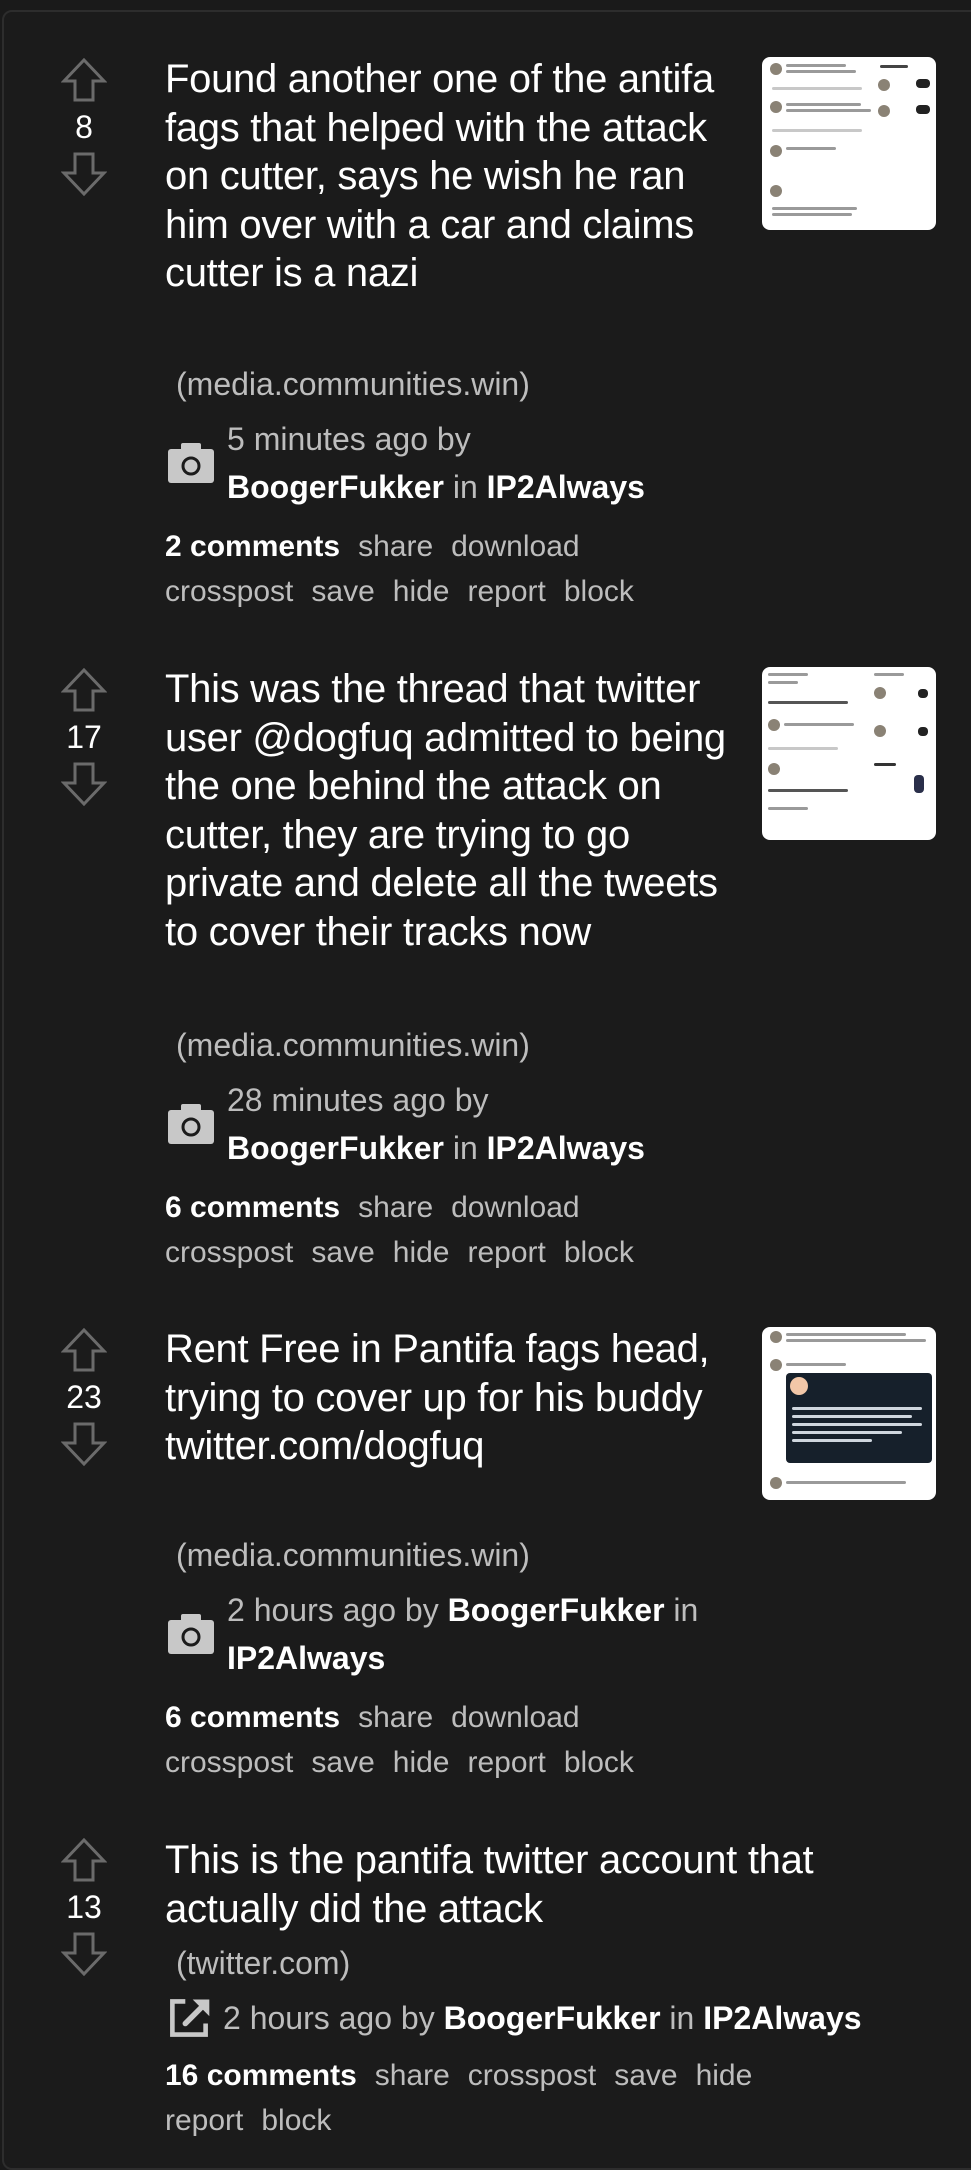 The image size is (971, 2170). I want to click on vote-controls: 17, so click(84, 737).